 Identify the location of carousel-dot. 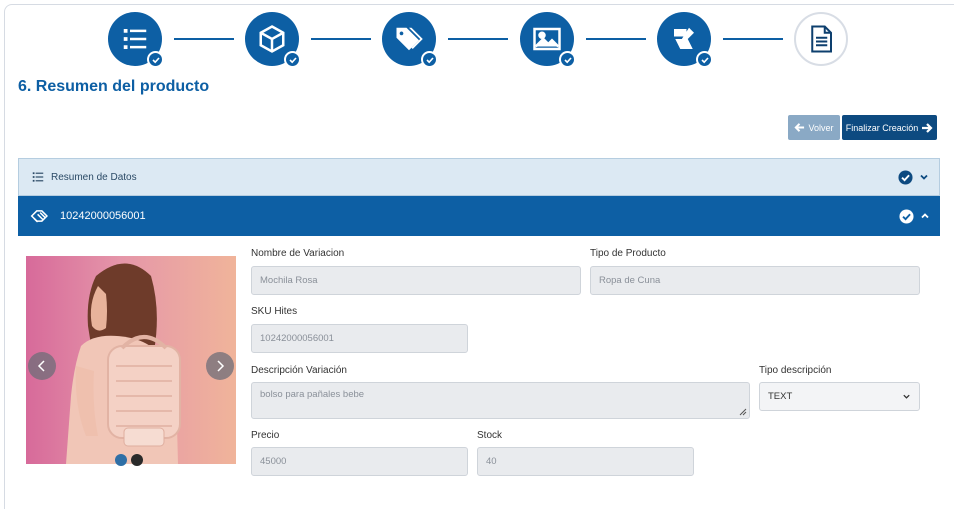
(137, 460).